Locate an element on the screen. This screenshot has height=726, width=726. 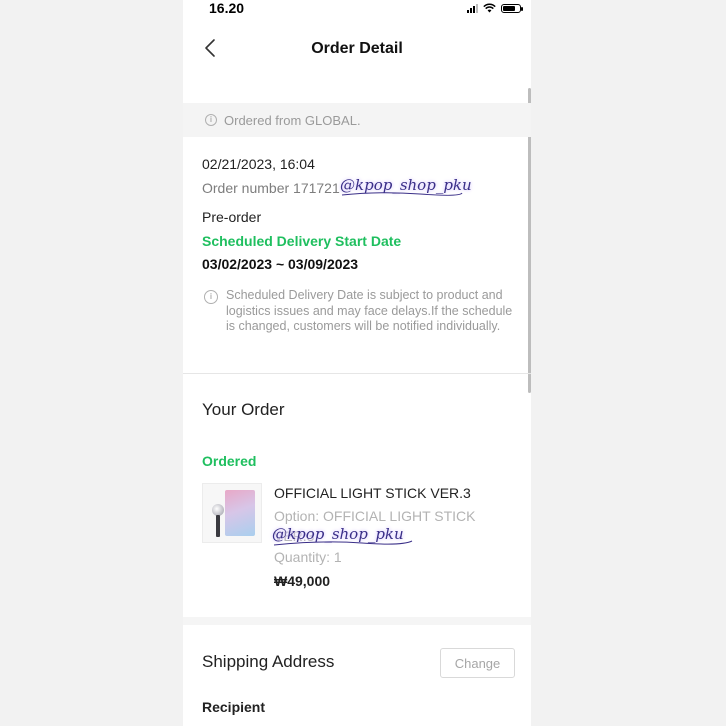
order-origin-text: Ordered from GLOBAL. is located at coordinates (292, 120).